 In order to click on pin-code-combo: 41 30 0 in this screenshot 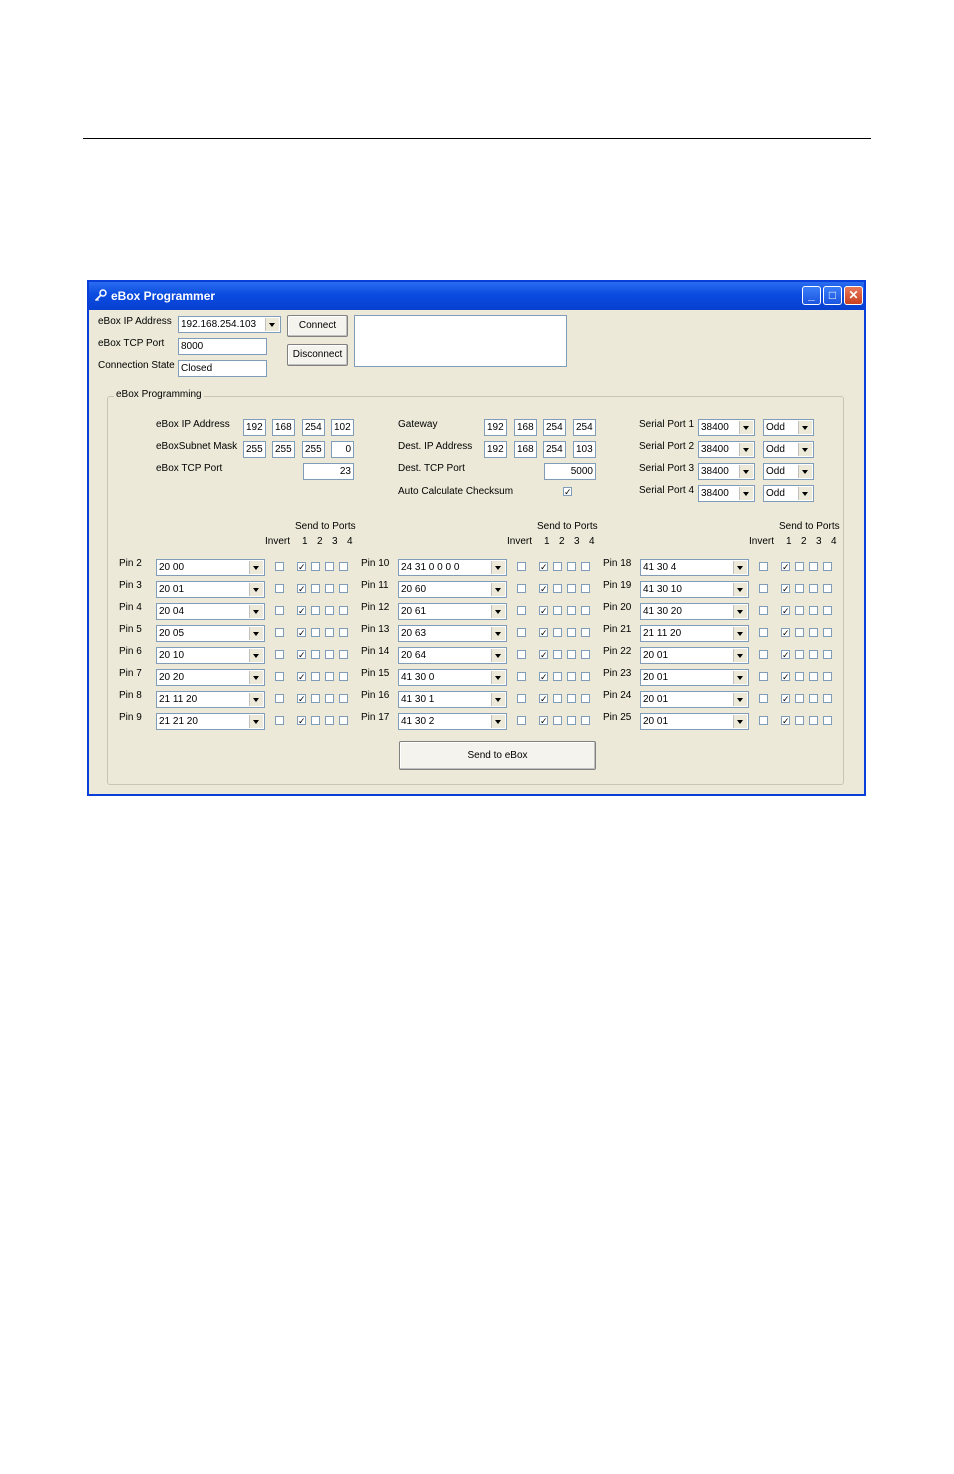, I will do `click(452, 677)`.